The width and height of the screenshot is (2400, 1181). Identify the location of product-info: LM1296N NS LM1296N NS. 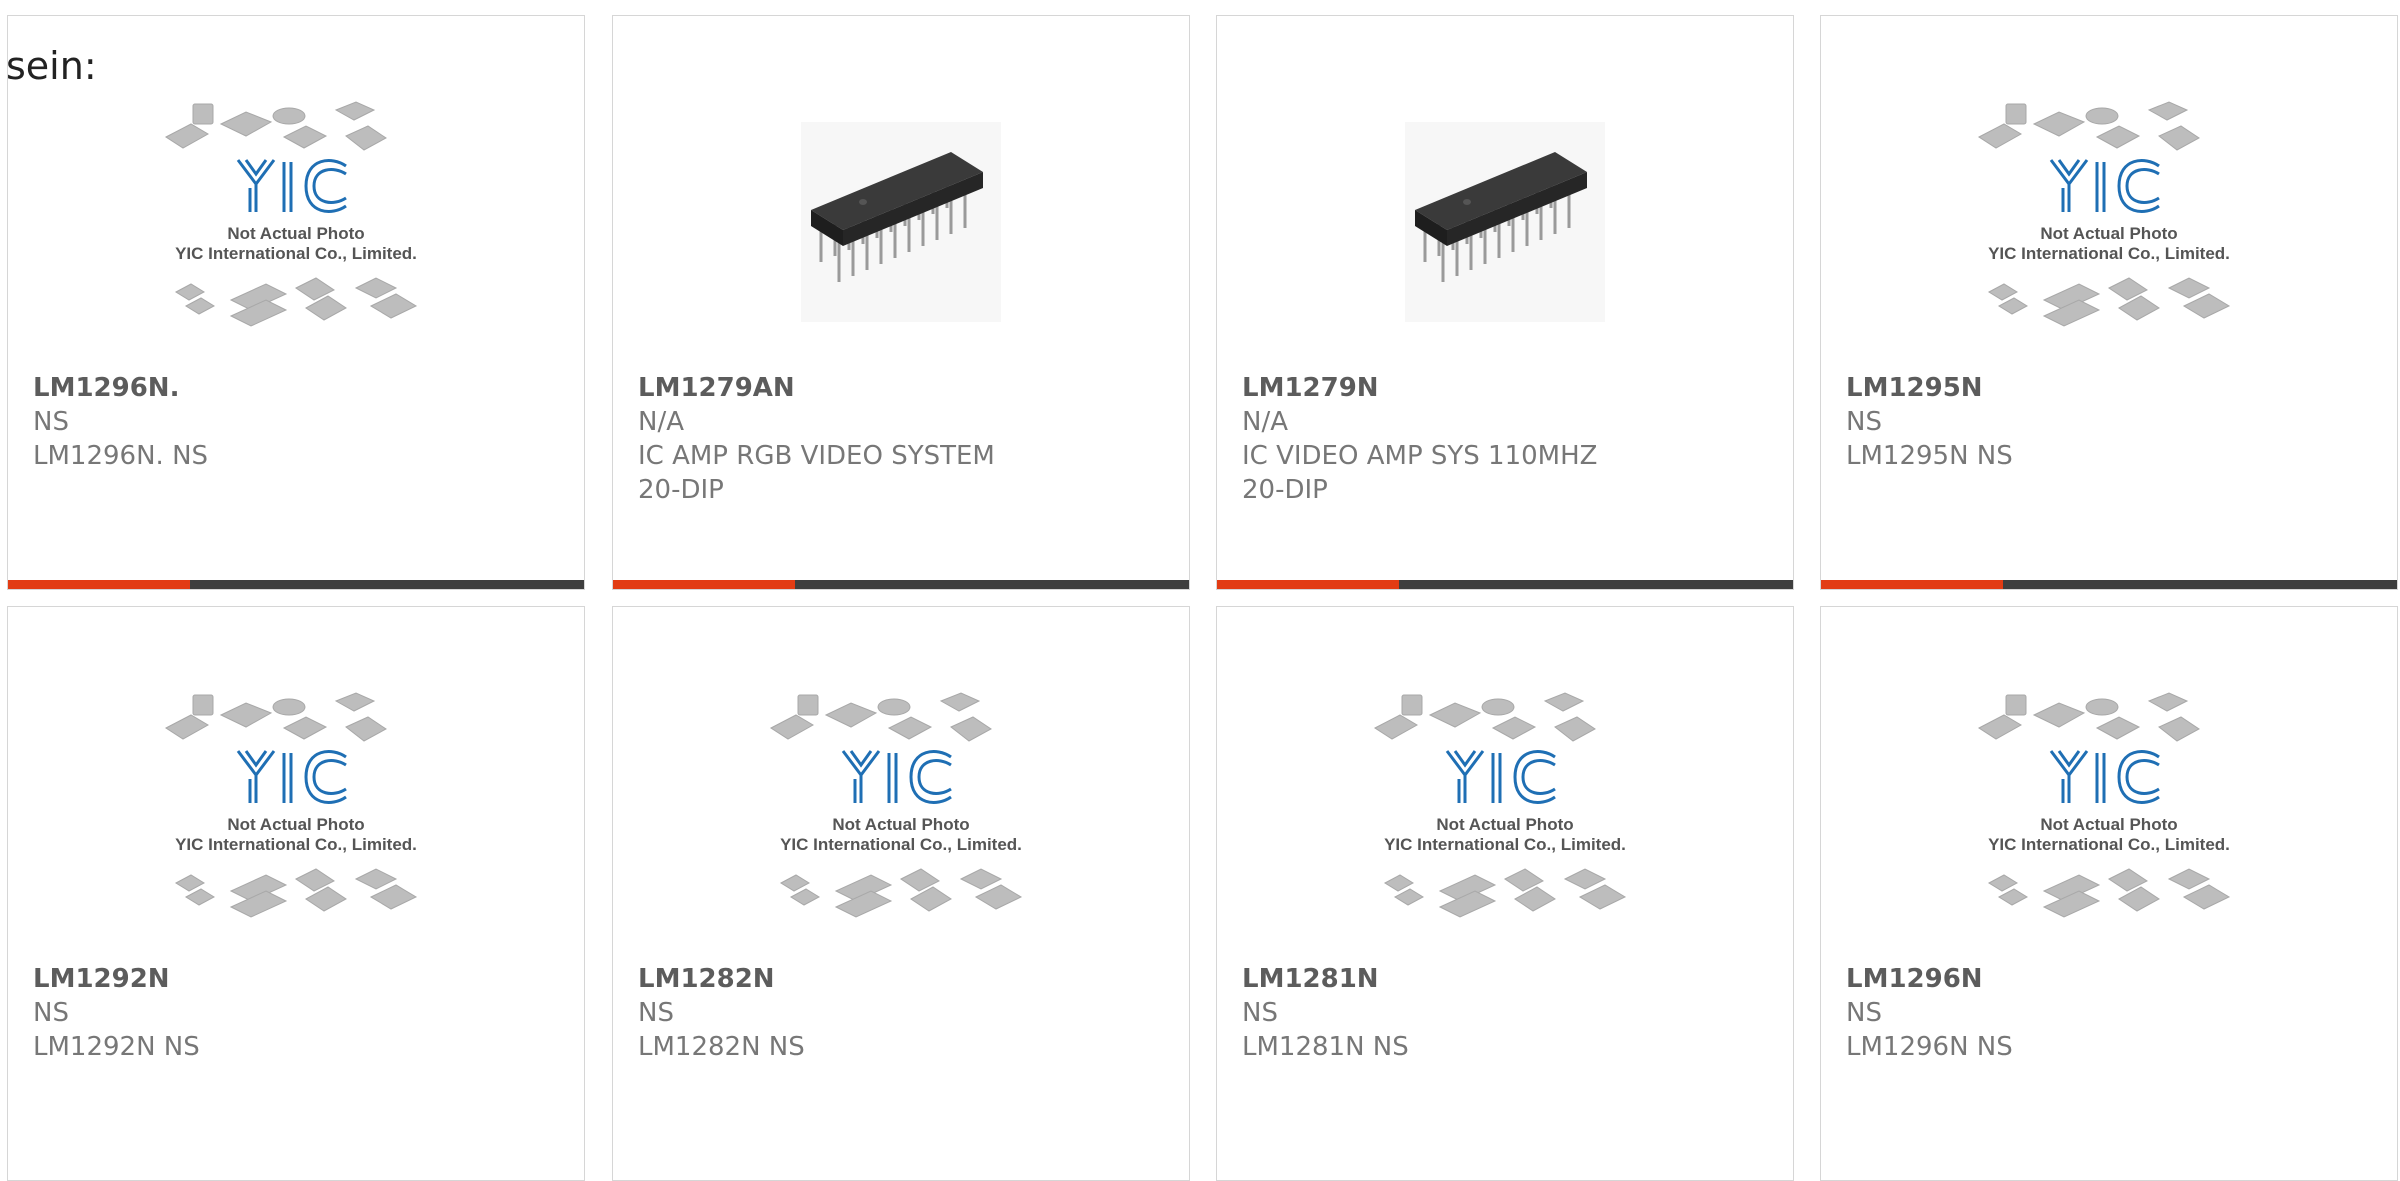
(2046, 1013).